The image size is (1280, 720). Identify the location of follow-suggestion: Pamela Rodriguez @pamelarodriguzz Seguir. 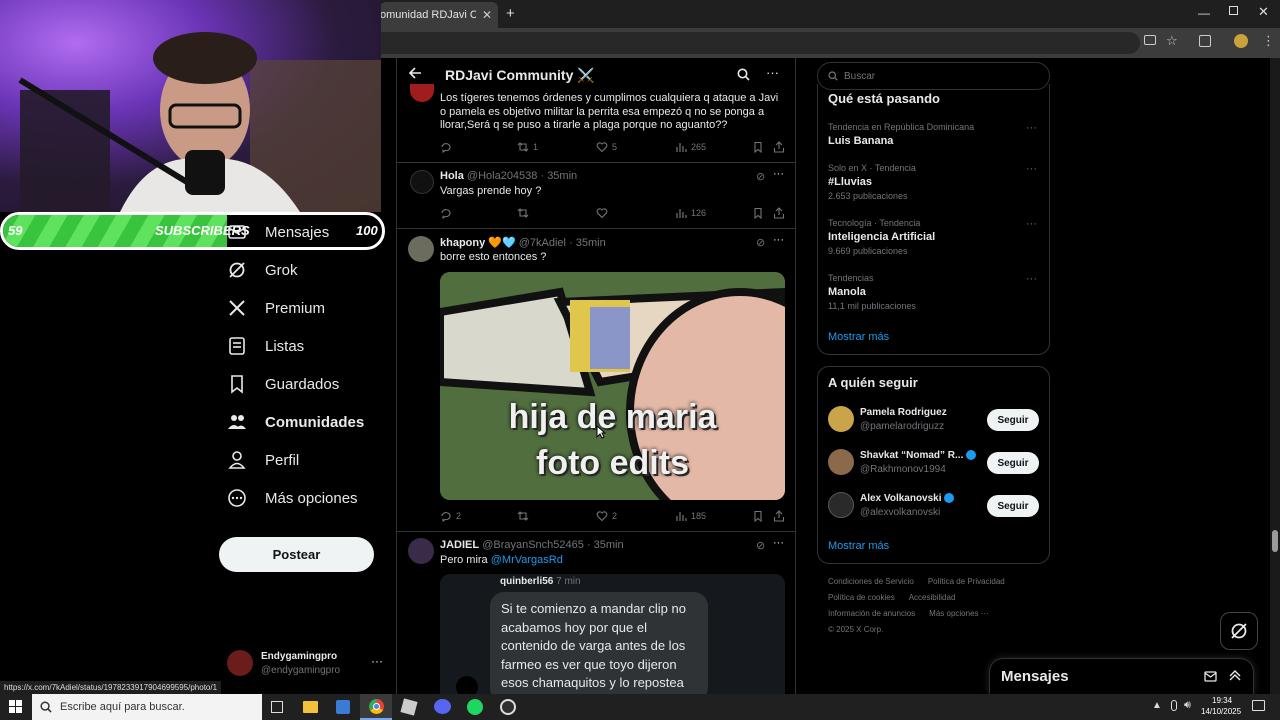
(934, 421).